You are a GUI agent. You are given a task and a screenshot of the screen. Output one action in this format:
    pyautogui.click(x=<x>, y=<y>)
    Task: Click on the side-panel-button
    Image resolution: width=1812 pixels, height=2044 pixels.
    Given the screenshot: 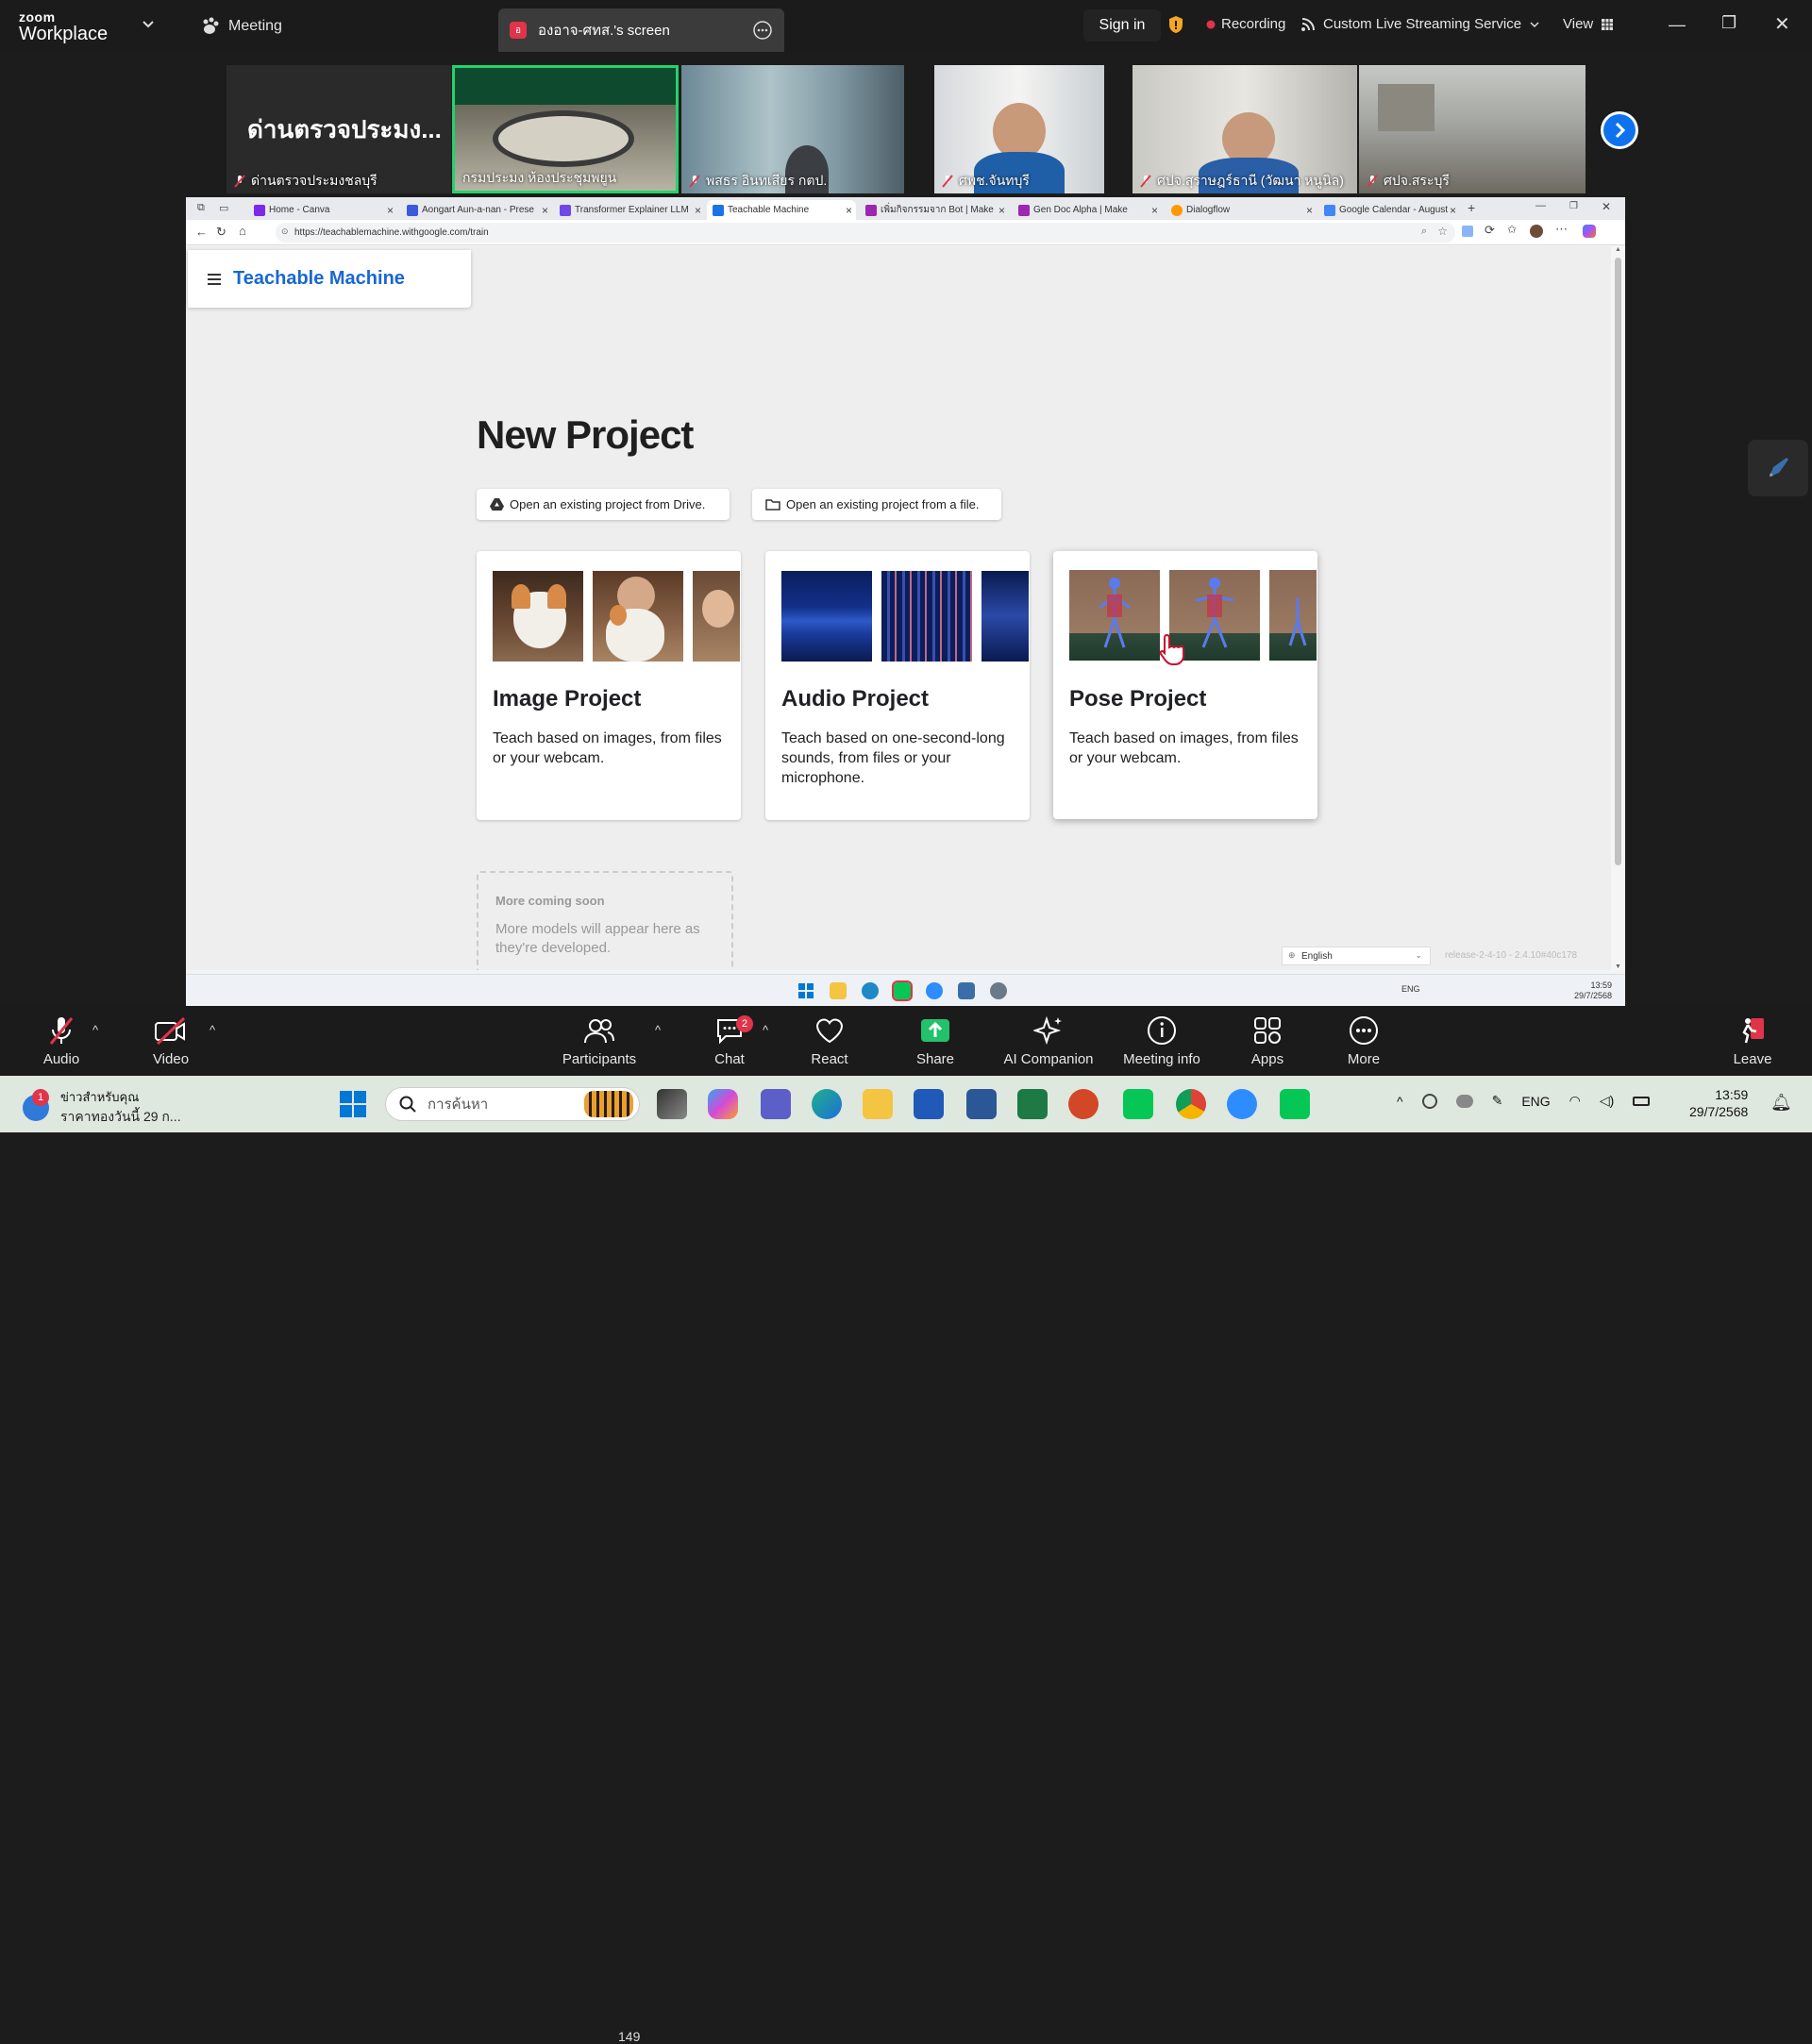 What is the action you would take?
    pyautogui.click(x=1778, y=468)
    